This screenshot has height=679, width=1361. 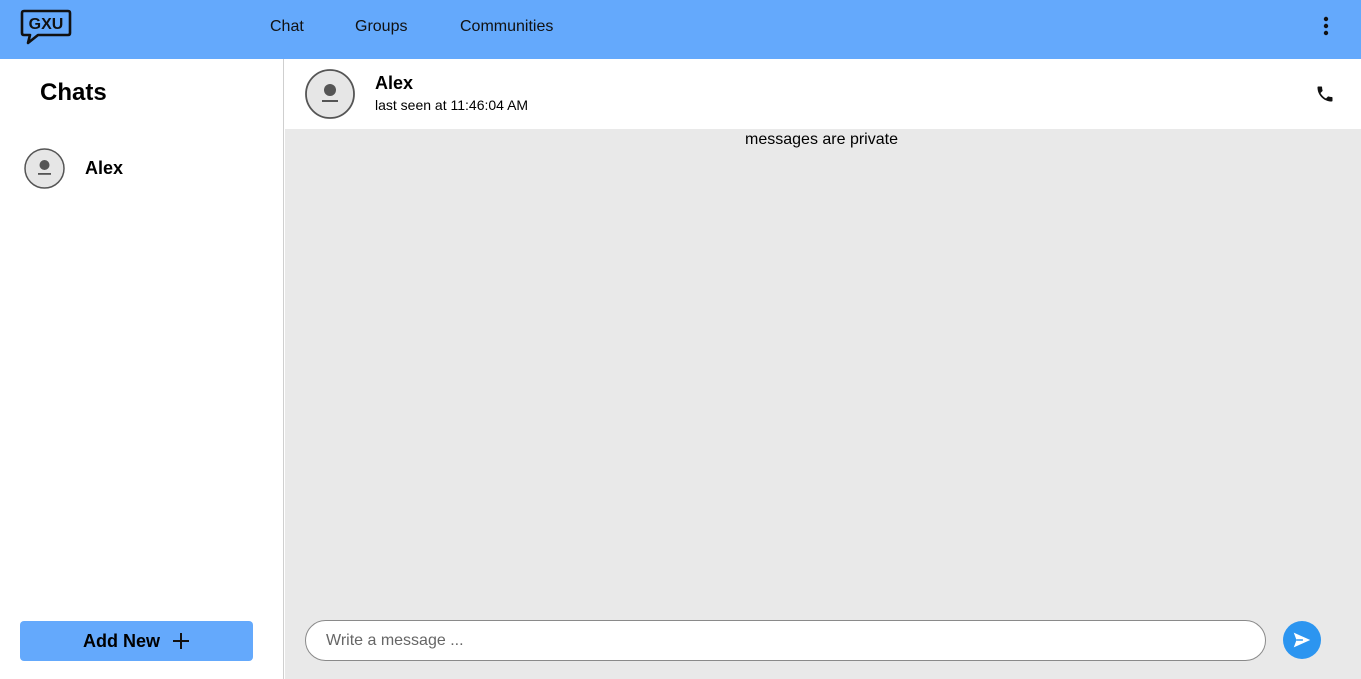 I want to click on send-icon, so click(x=1302, y=640).